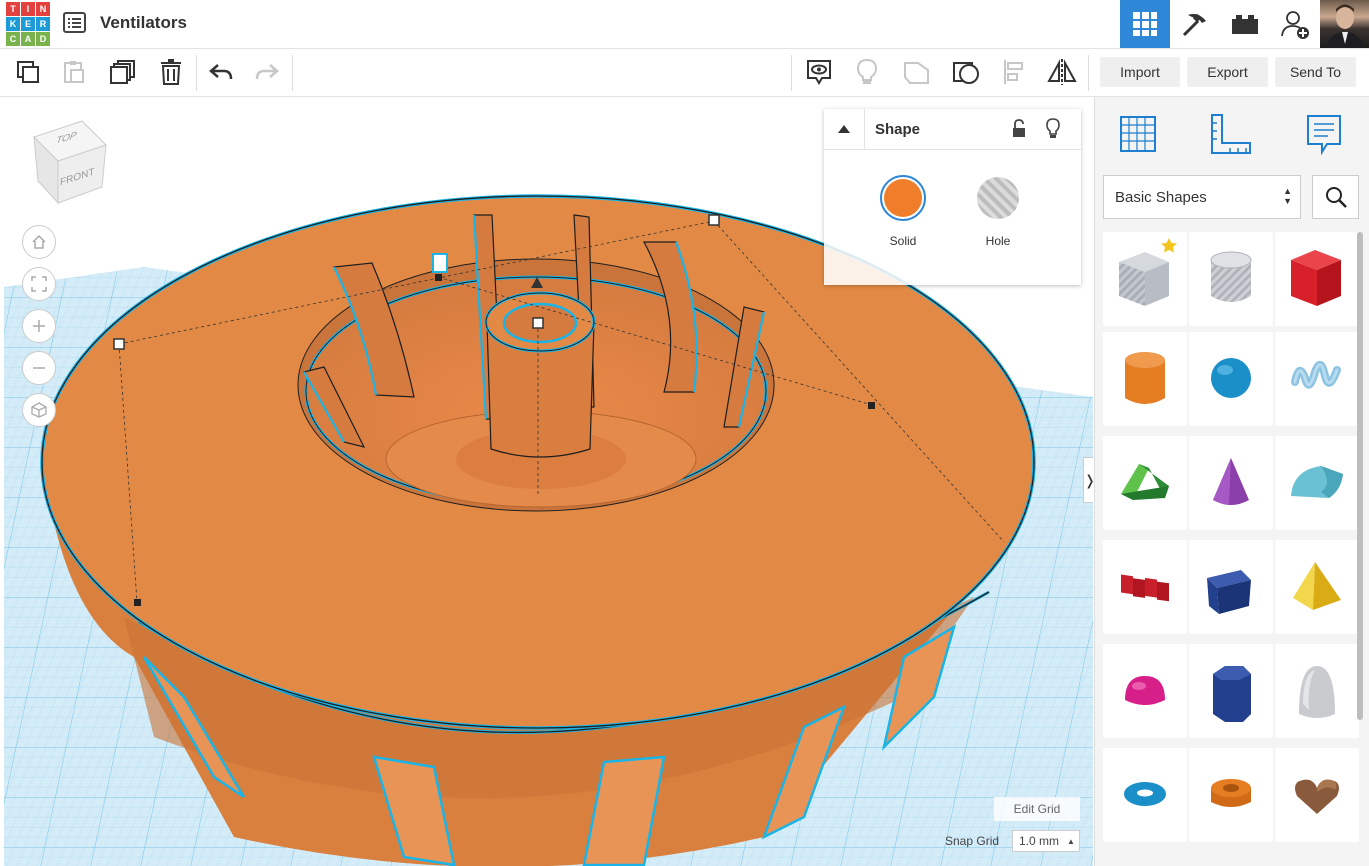  I want to click on heart-icon, so click(1317, 796).